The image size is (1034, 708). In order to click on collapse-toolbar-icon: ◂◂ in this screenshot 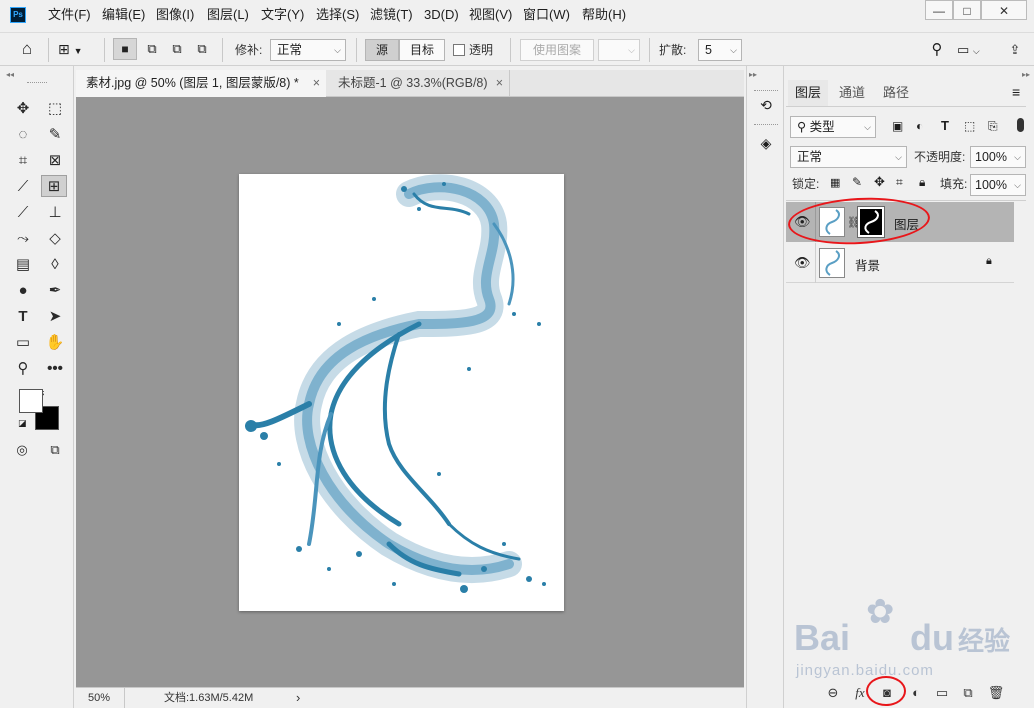, I will do `click(10, 74)`.